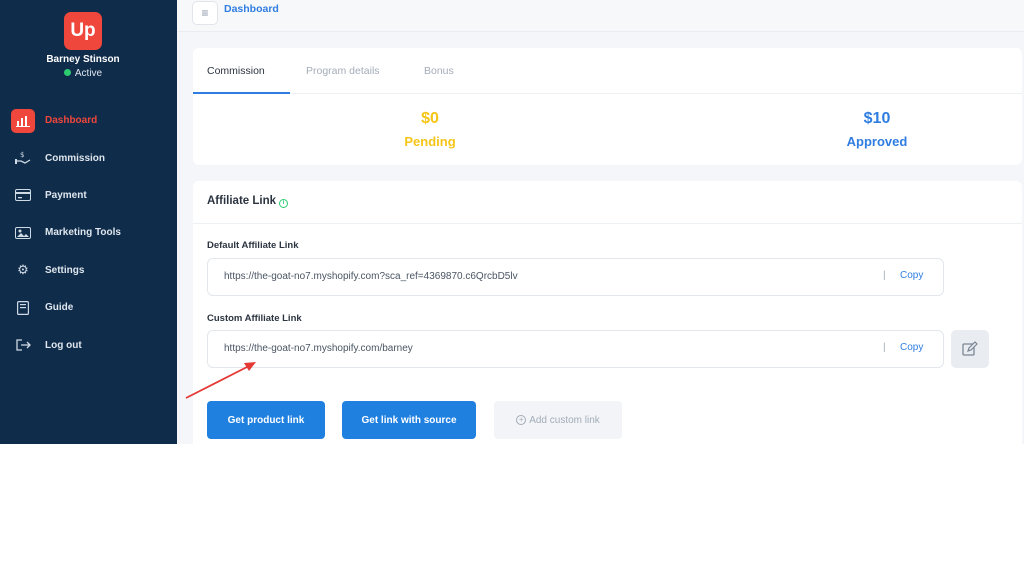 The image size is (1024, 576). Describe the element at coordinates (88, 270) in the screenshot. I see `sidebar-item-settings: ⚙ Settings` at that location.